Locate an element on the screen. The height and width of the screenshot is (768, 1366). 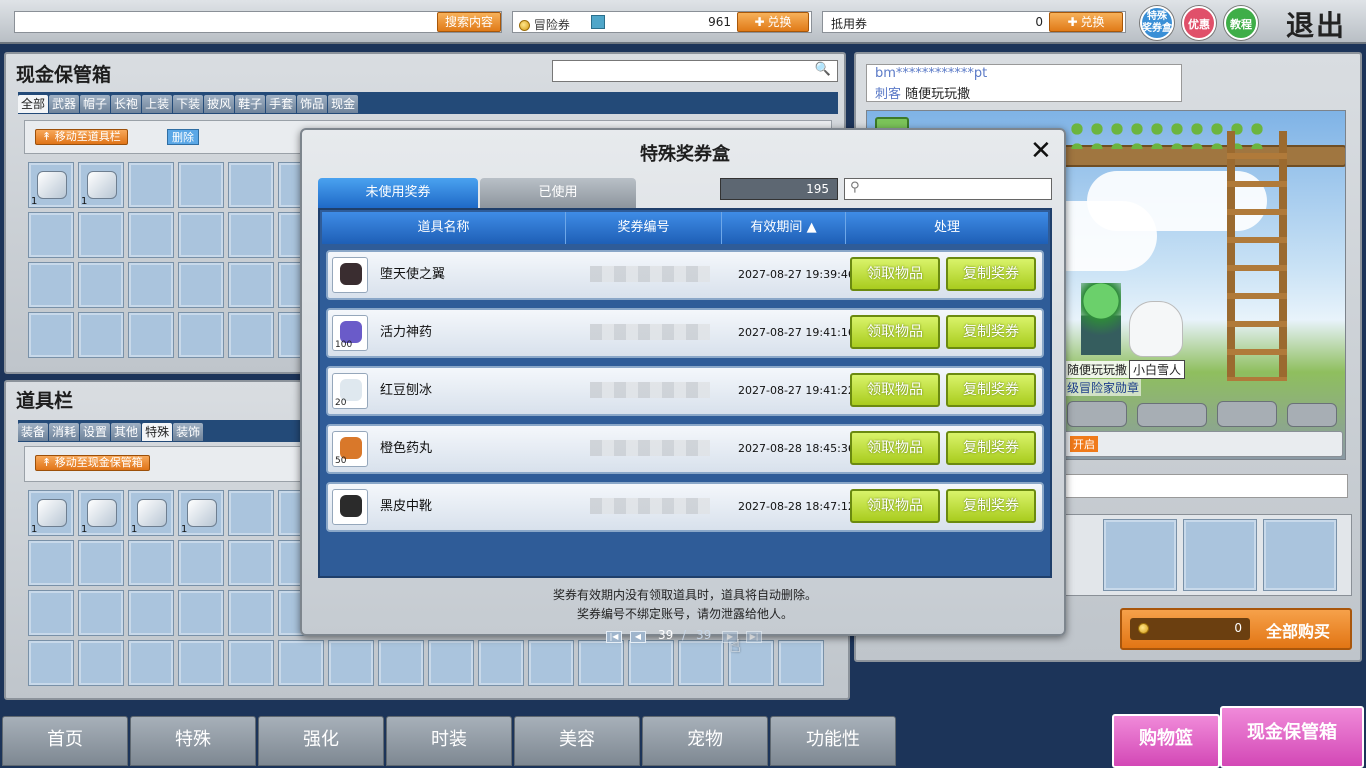
first-page-icon: |◀ is located at coordinates (614, 637).